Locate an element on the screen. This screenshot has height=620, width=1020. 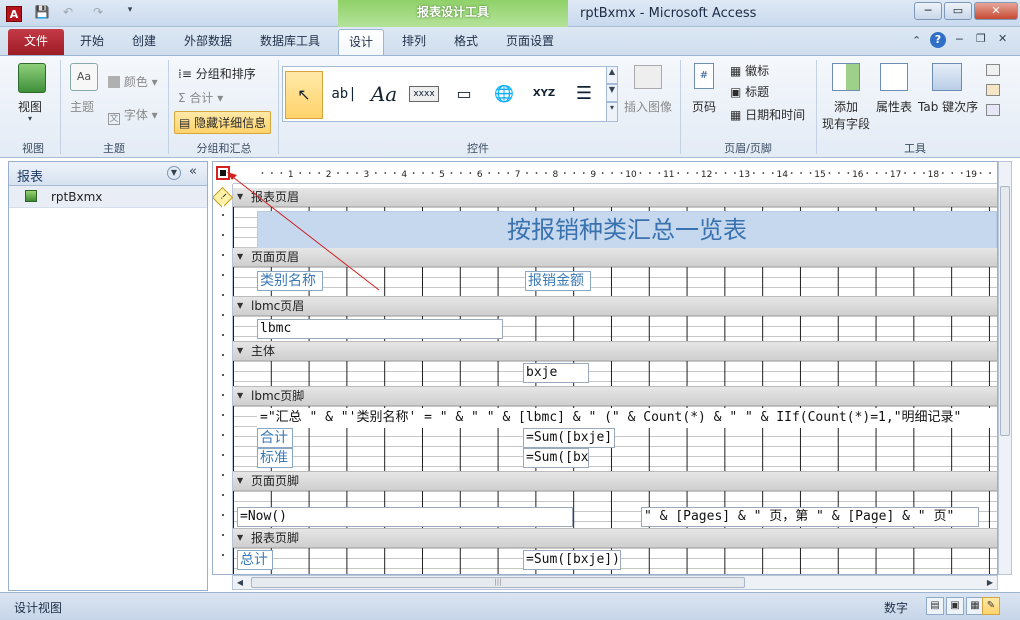
totals-button: Σ 合计 ▾ is located at coordinates (200, 97).